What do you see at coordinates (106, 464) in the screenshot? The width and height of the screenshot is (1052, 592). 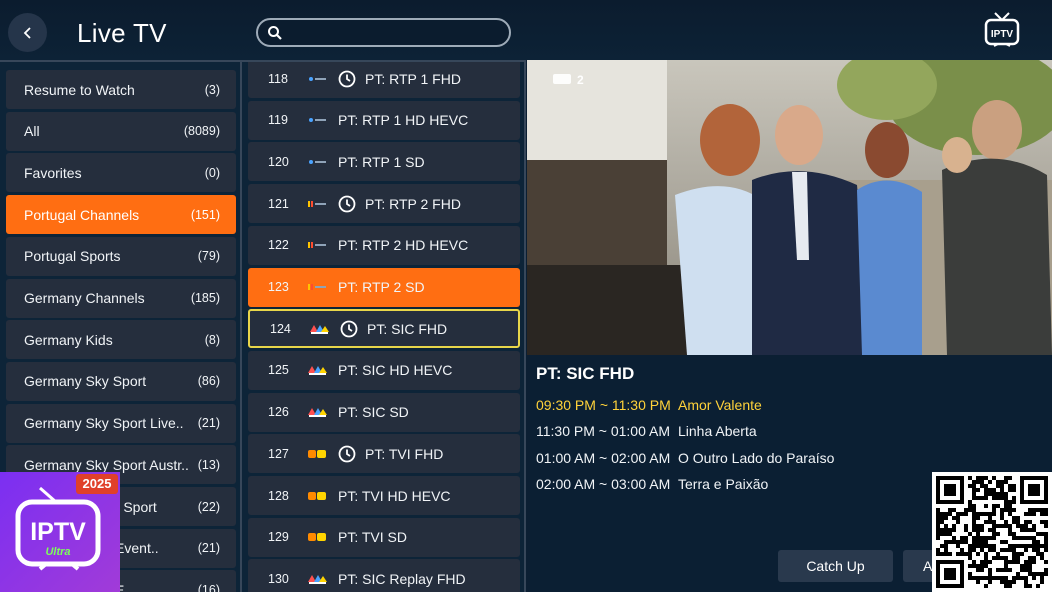 I see `category-label: Germany Sky Sport Austr..` at bounding box center [106, 464].